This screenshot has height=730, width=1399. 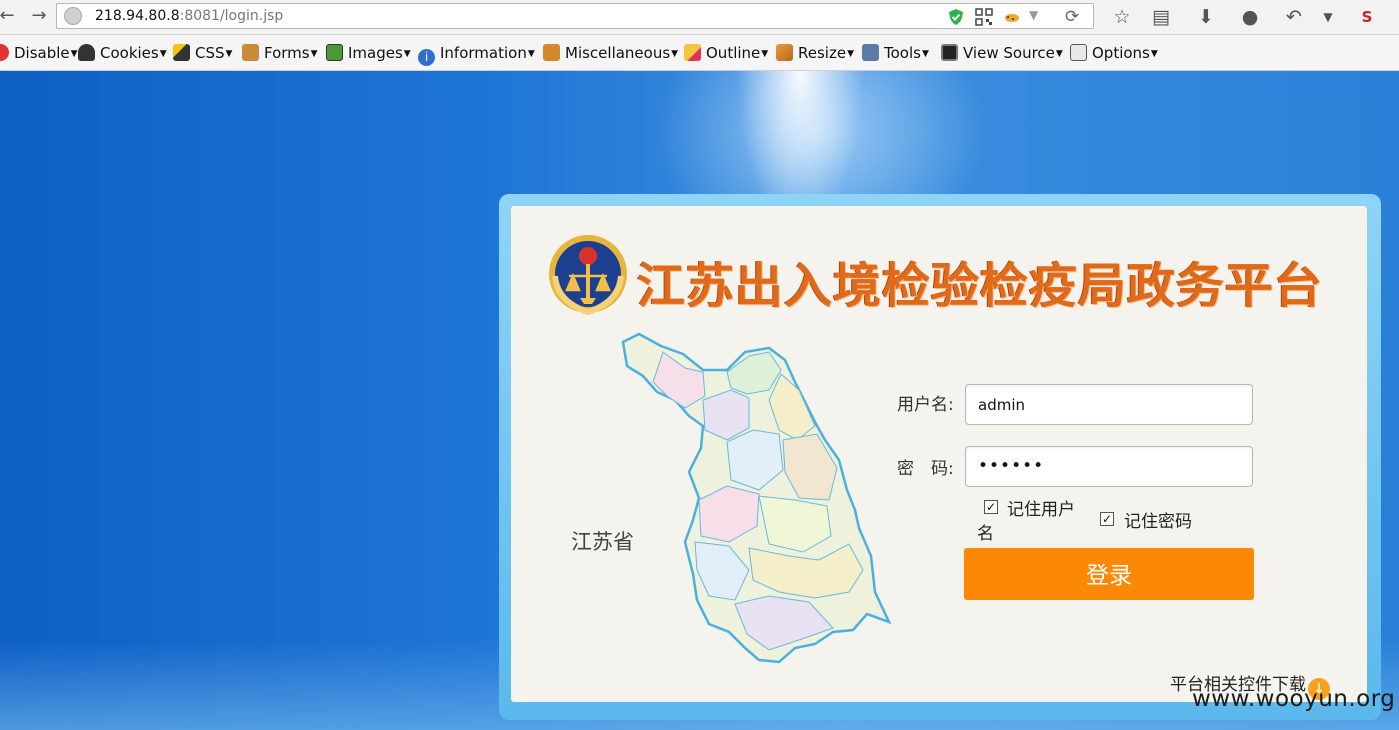 I want to click on globe-icon, so click(x=73, y=16).